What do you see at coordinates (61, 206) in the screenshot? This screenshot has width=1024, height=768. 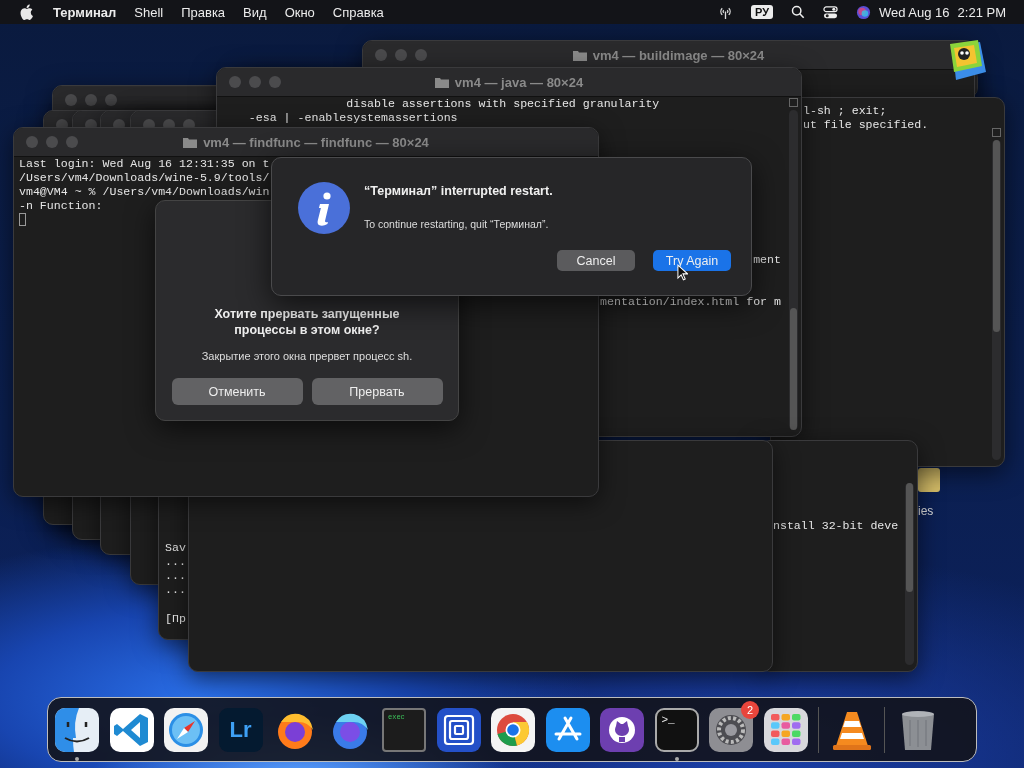 I see `terminal-line: -n Function:` at bounding box center [61, 206].